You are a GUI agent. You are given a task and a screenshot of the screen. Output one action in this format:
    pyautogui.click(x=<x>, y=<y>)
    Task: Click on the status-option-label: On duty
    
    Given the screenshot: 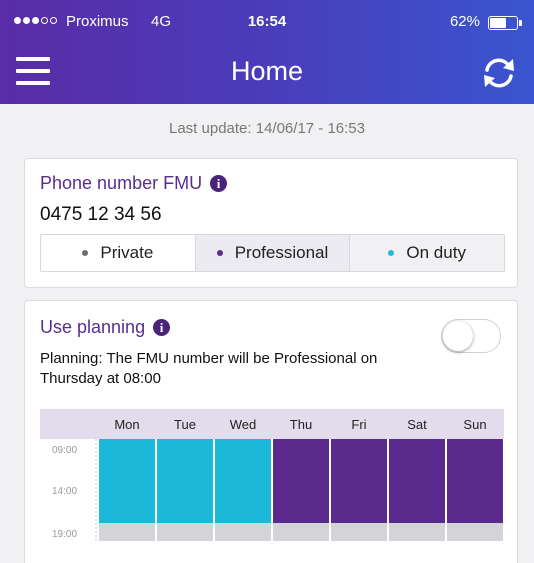 What is the action you would take?
    pyautogui.click(x=436, y=252)
    